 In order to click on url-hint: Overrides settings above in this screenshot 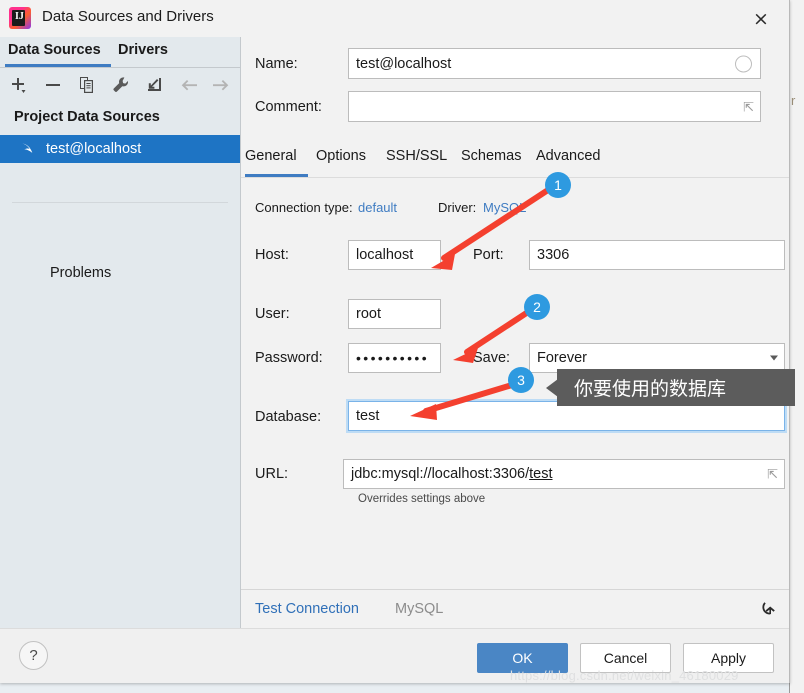, I will do `click(422, 499)`.